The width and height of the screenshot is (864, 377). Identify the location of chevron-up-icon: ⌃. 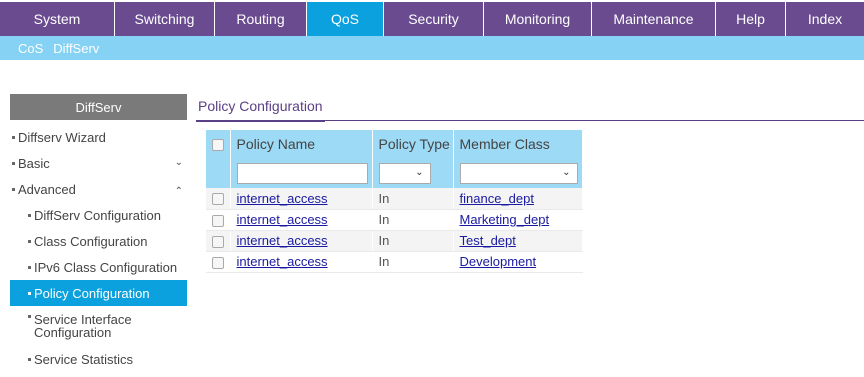
(179, 191).